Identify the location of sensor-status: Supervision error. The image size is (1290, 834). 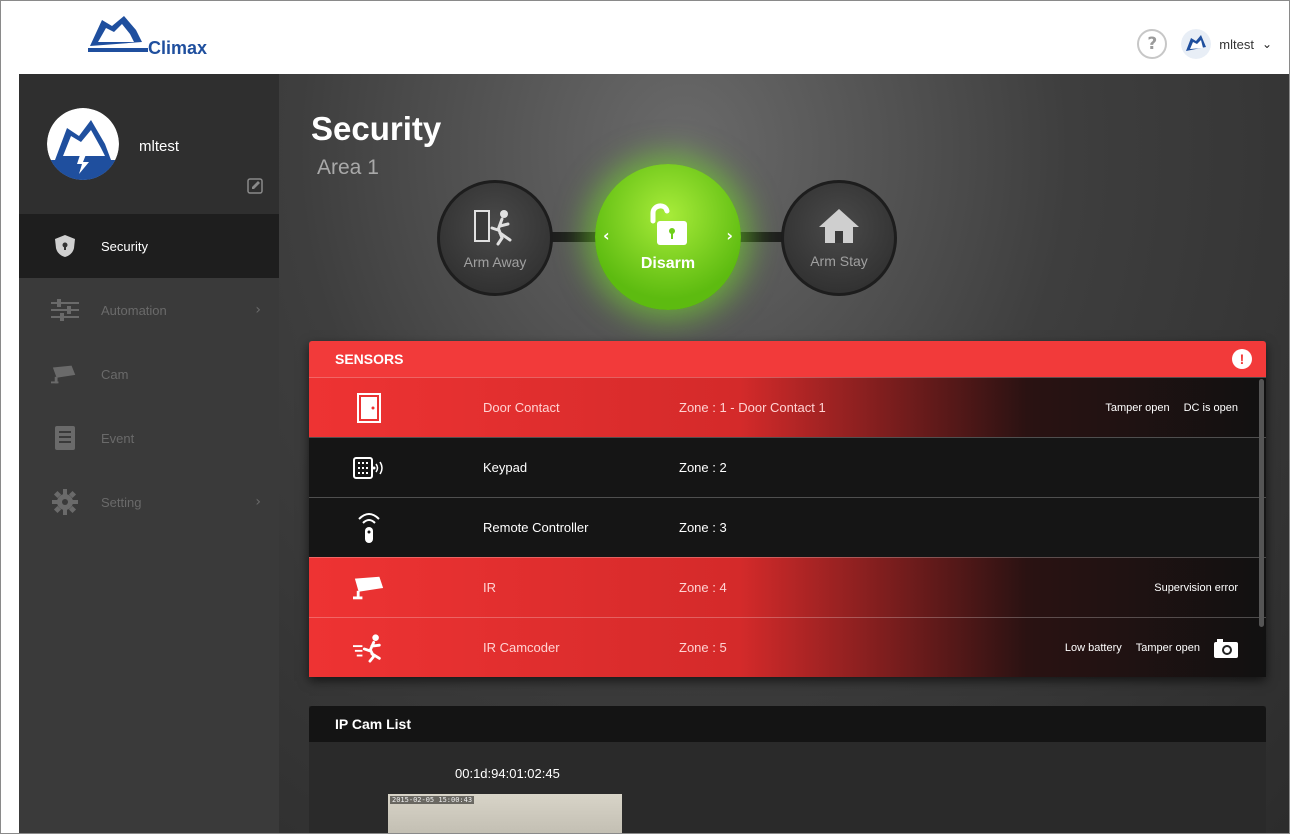
(1196, 588).